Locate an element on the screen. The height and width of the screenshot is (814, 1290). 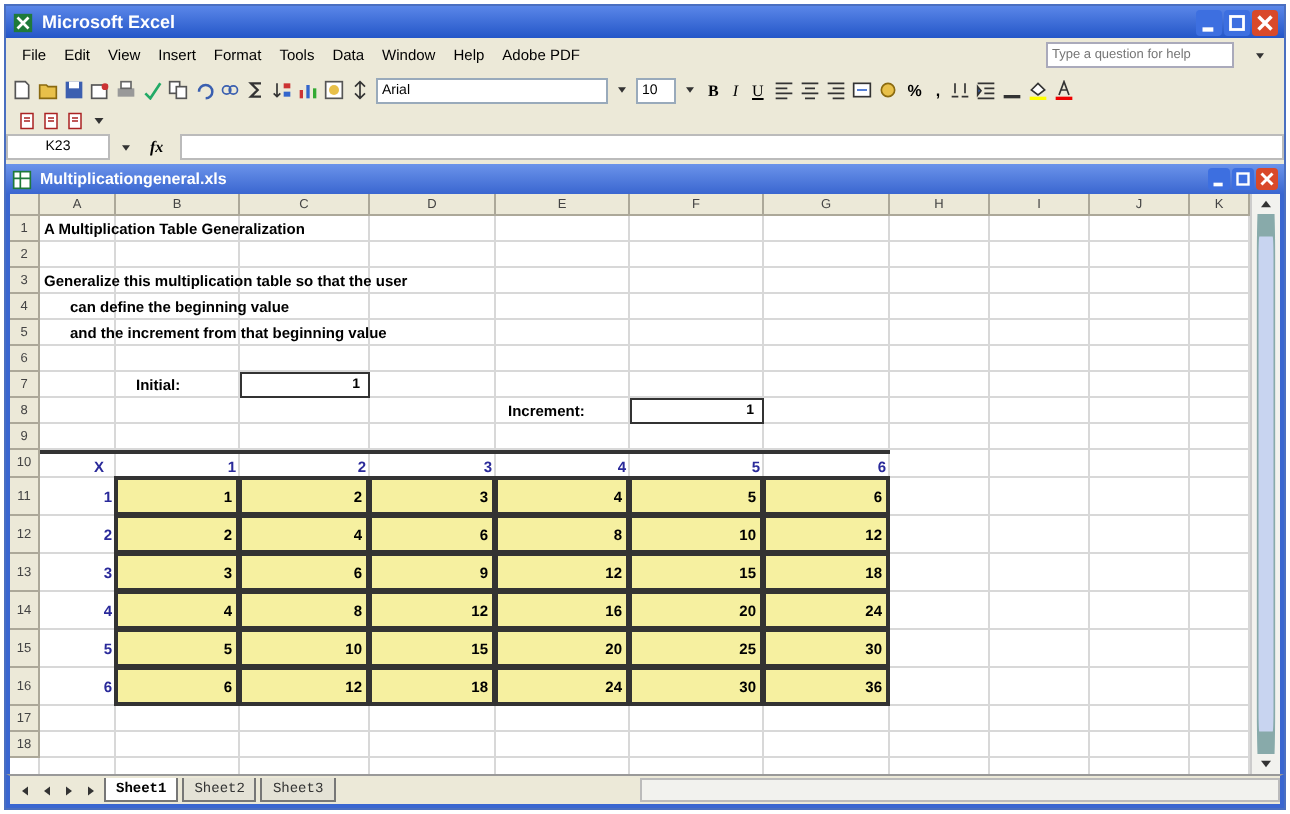
link-icon is located at coordinates (230, 90).